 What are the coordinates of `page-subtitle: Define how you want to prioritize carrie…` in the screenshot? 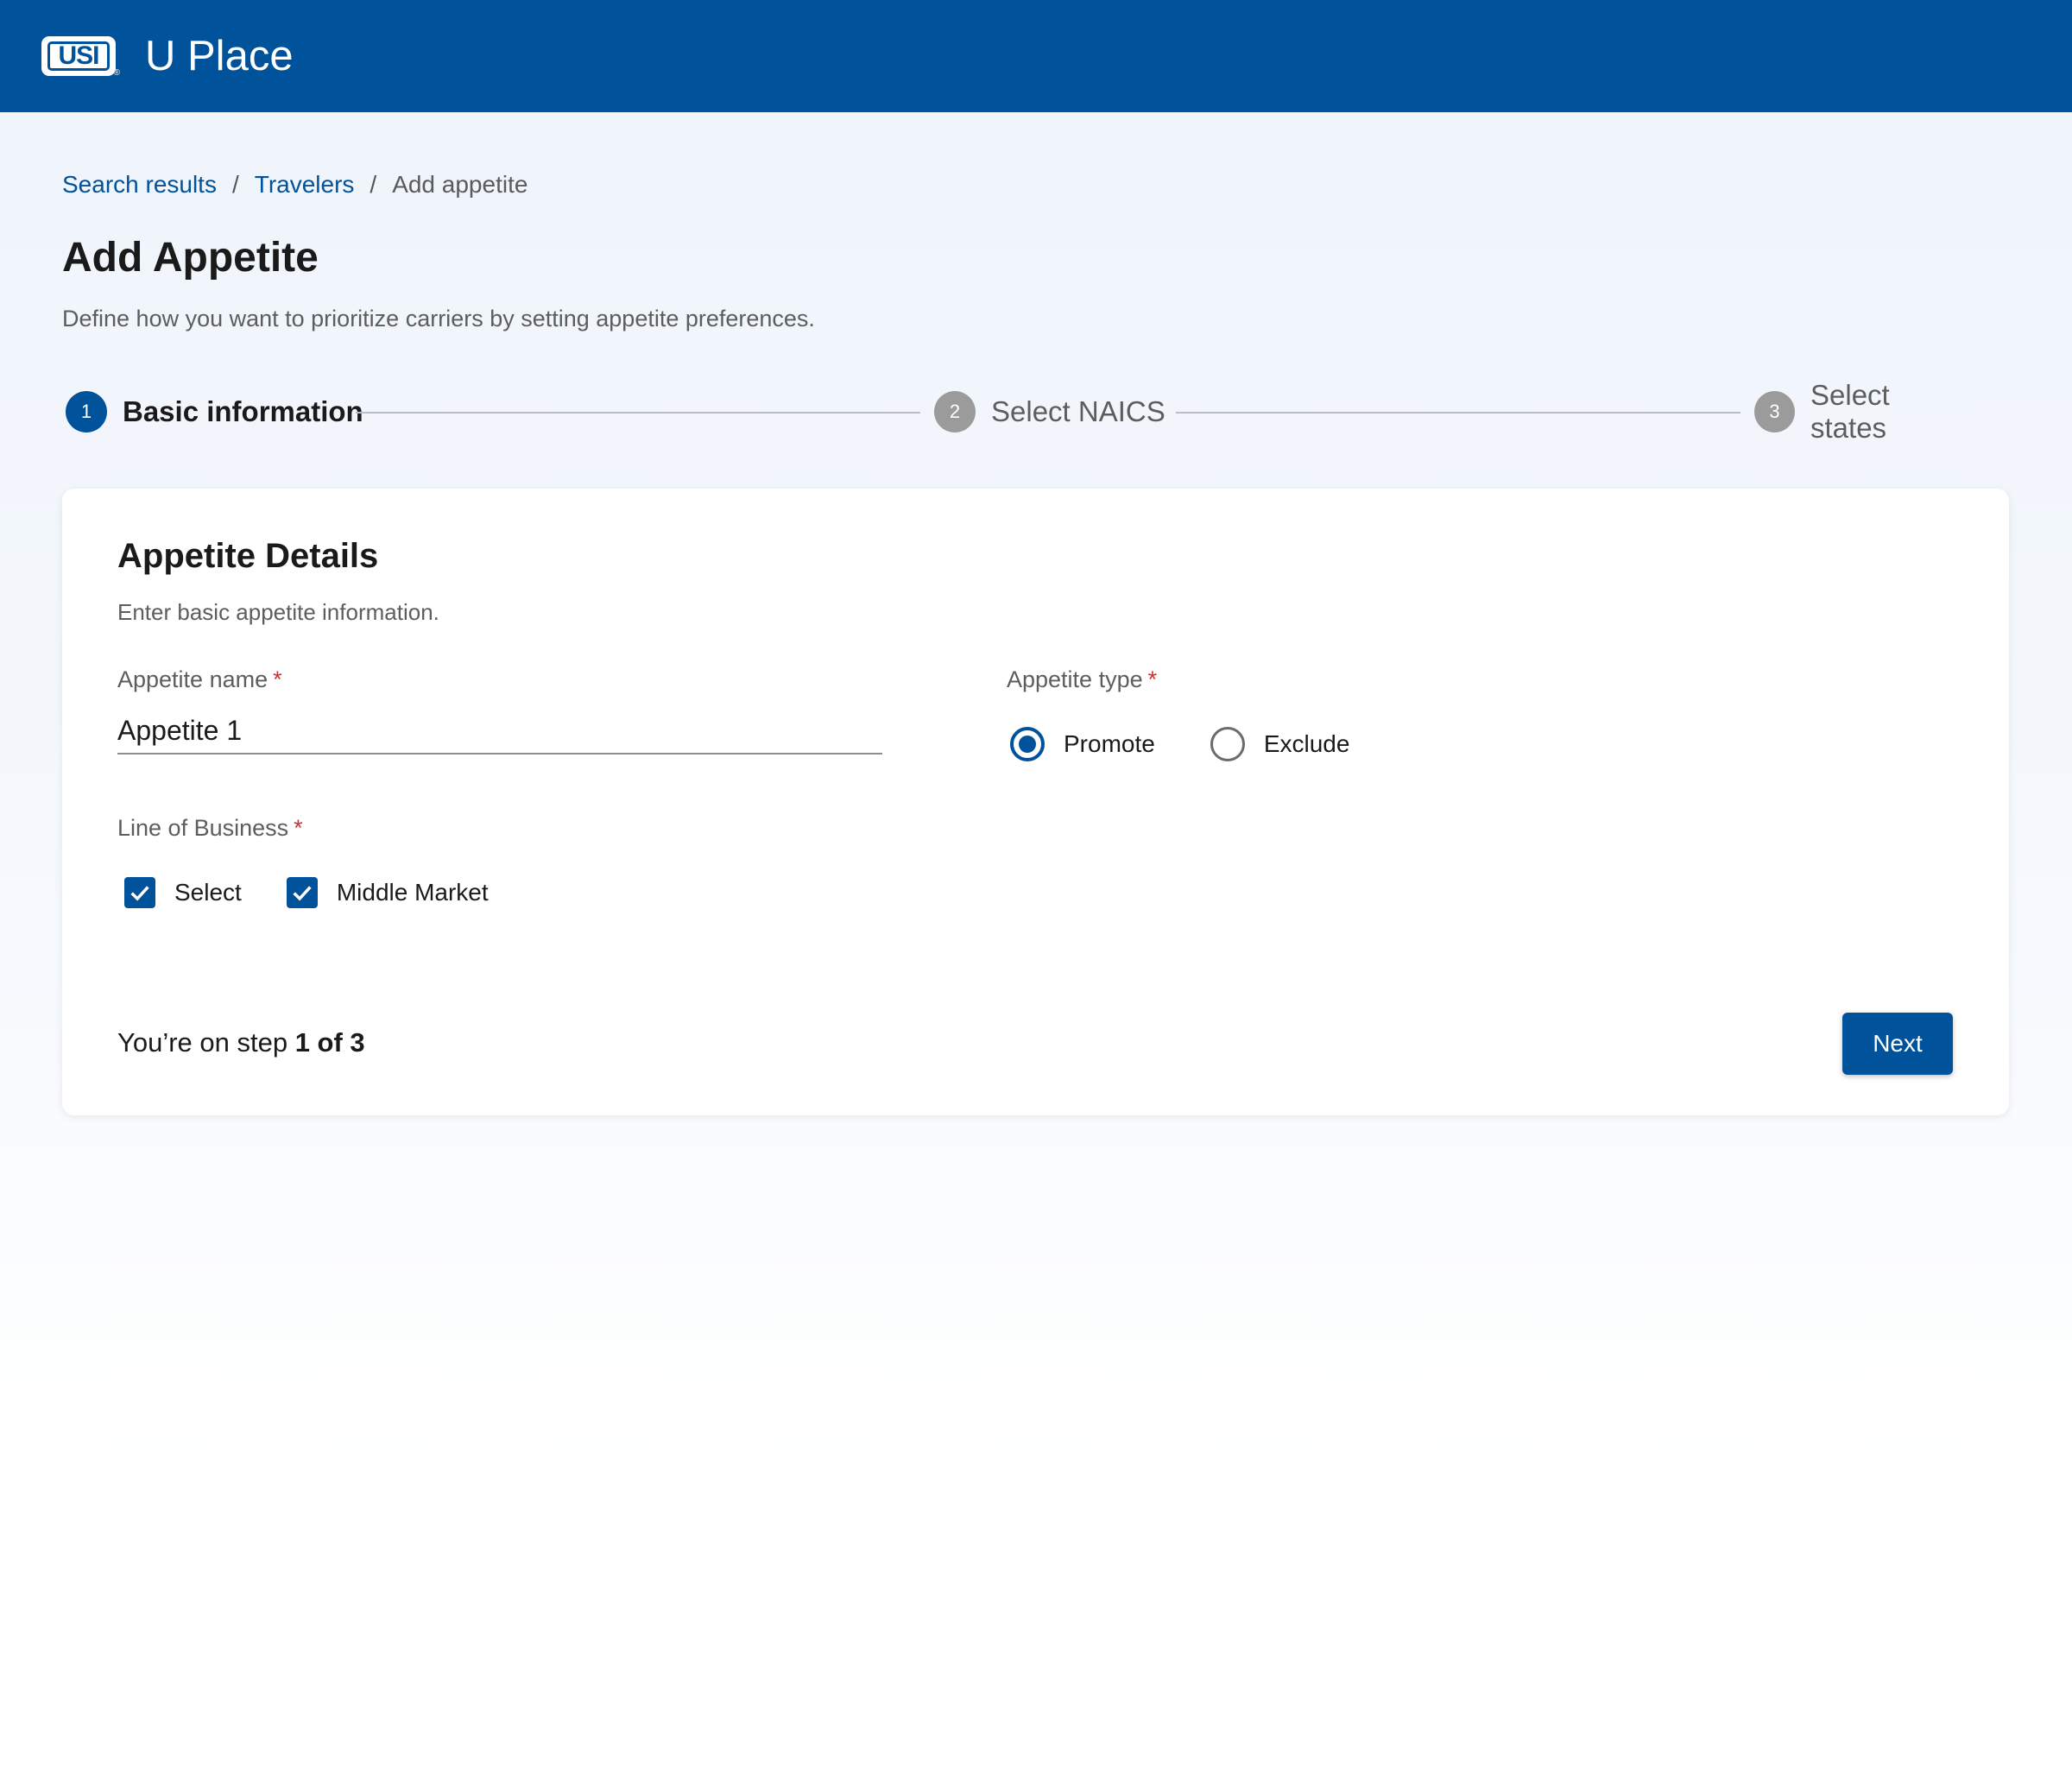 It's located at (438, 319).